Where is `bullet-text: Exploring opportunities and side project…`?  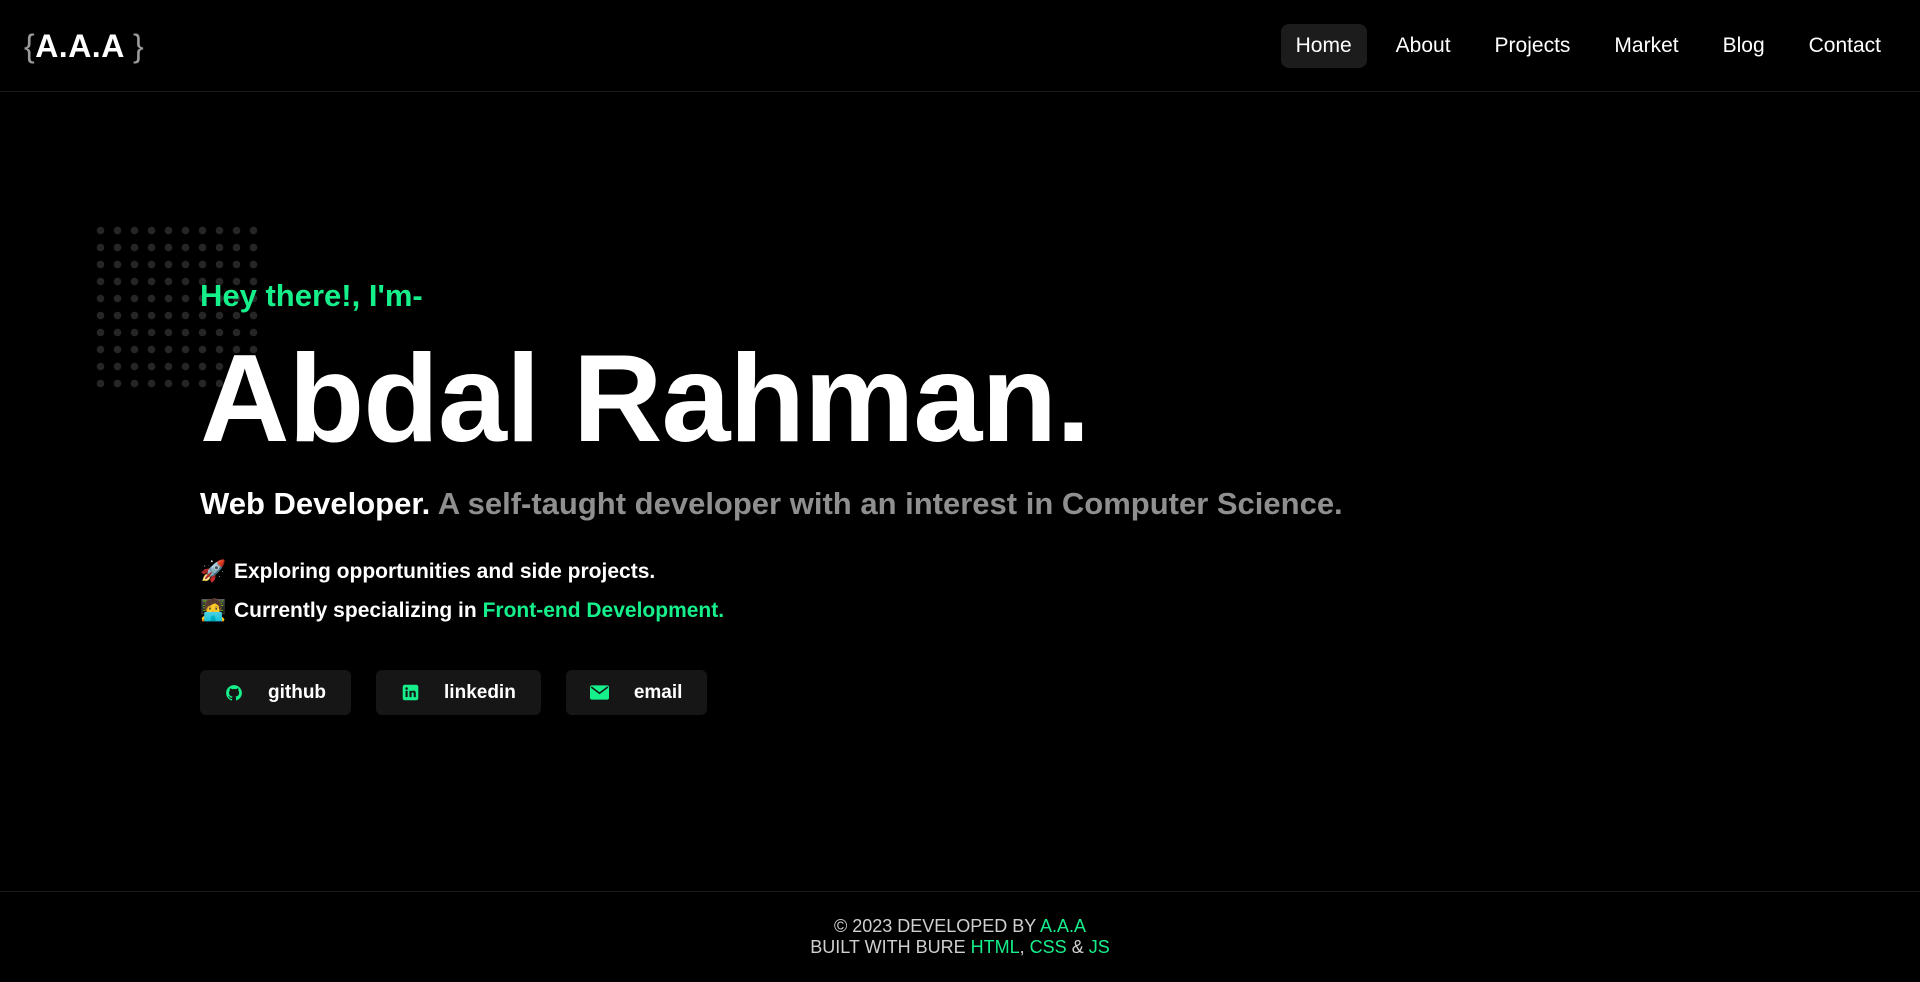
bullet-text: Exploring opportunities and side project… is located at coordinates (445, 571).